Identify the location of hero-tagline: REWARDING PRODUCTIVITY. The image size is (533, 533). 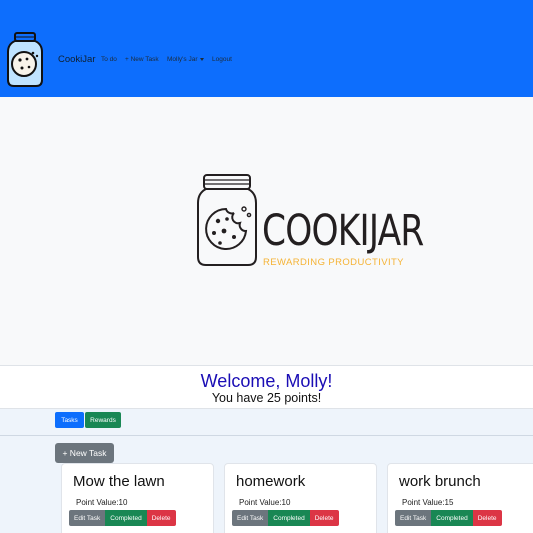
(333, 262).